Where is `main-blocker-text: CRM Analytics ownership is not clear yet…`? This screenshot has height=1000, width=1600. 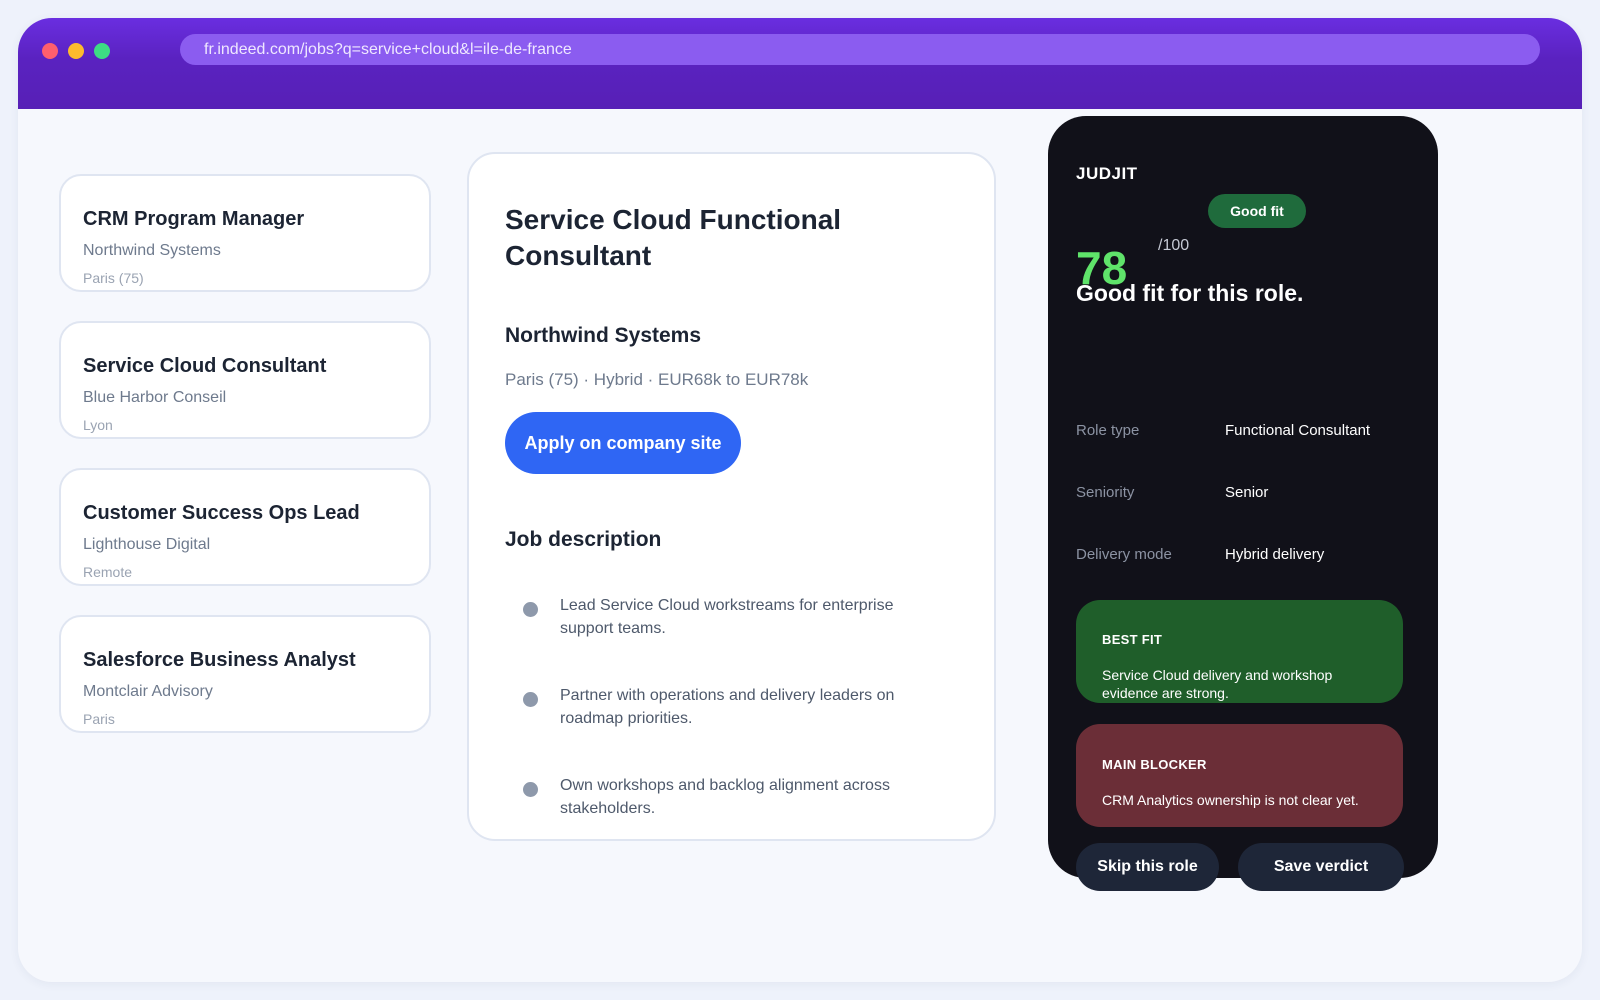 main-blocker-text: CRM Analytics ownership is not clear yet… is located at coordinates (1230, 800).